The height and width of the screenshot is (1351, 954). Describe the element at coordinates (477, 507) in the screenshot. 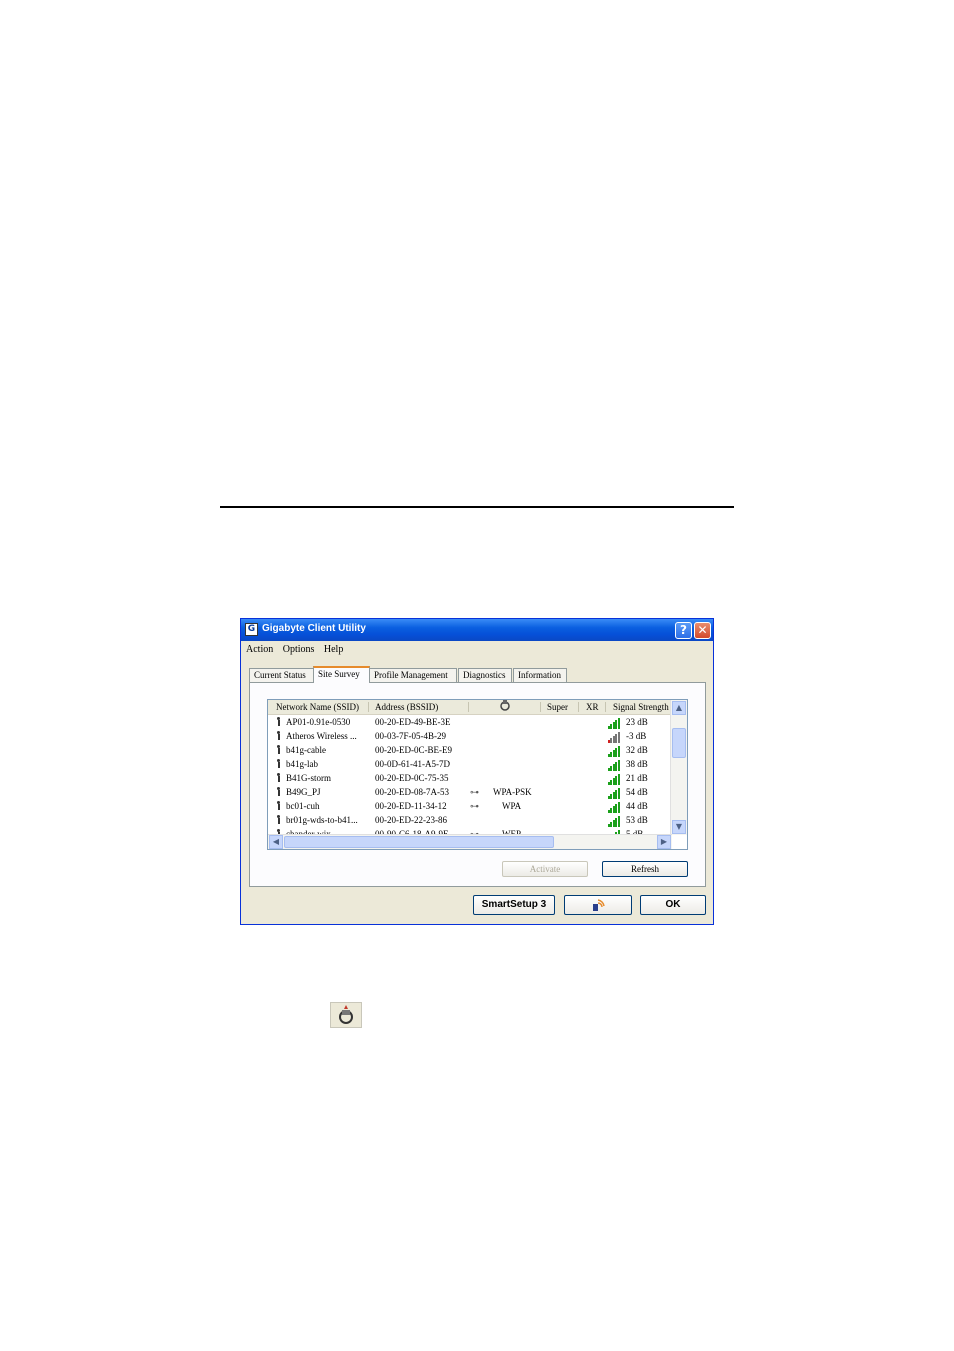

I see `horizontal-rule` at that location.